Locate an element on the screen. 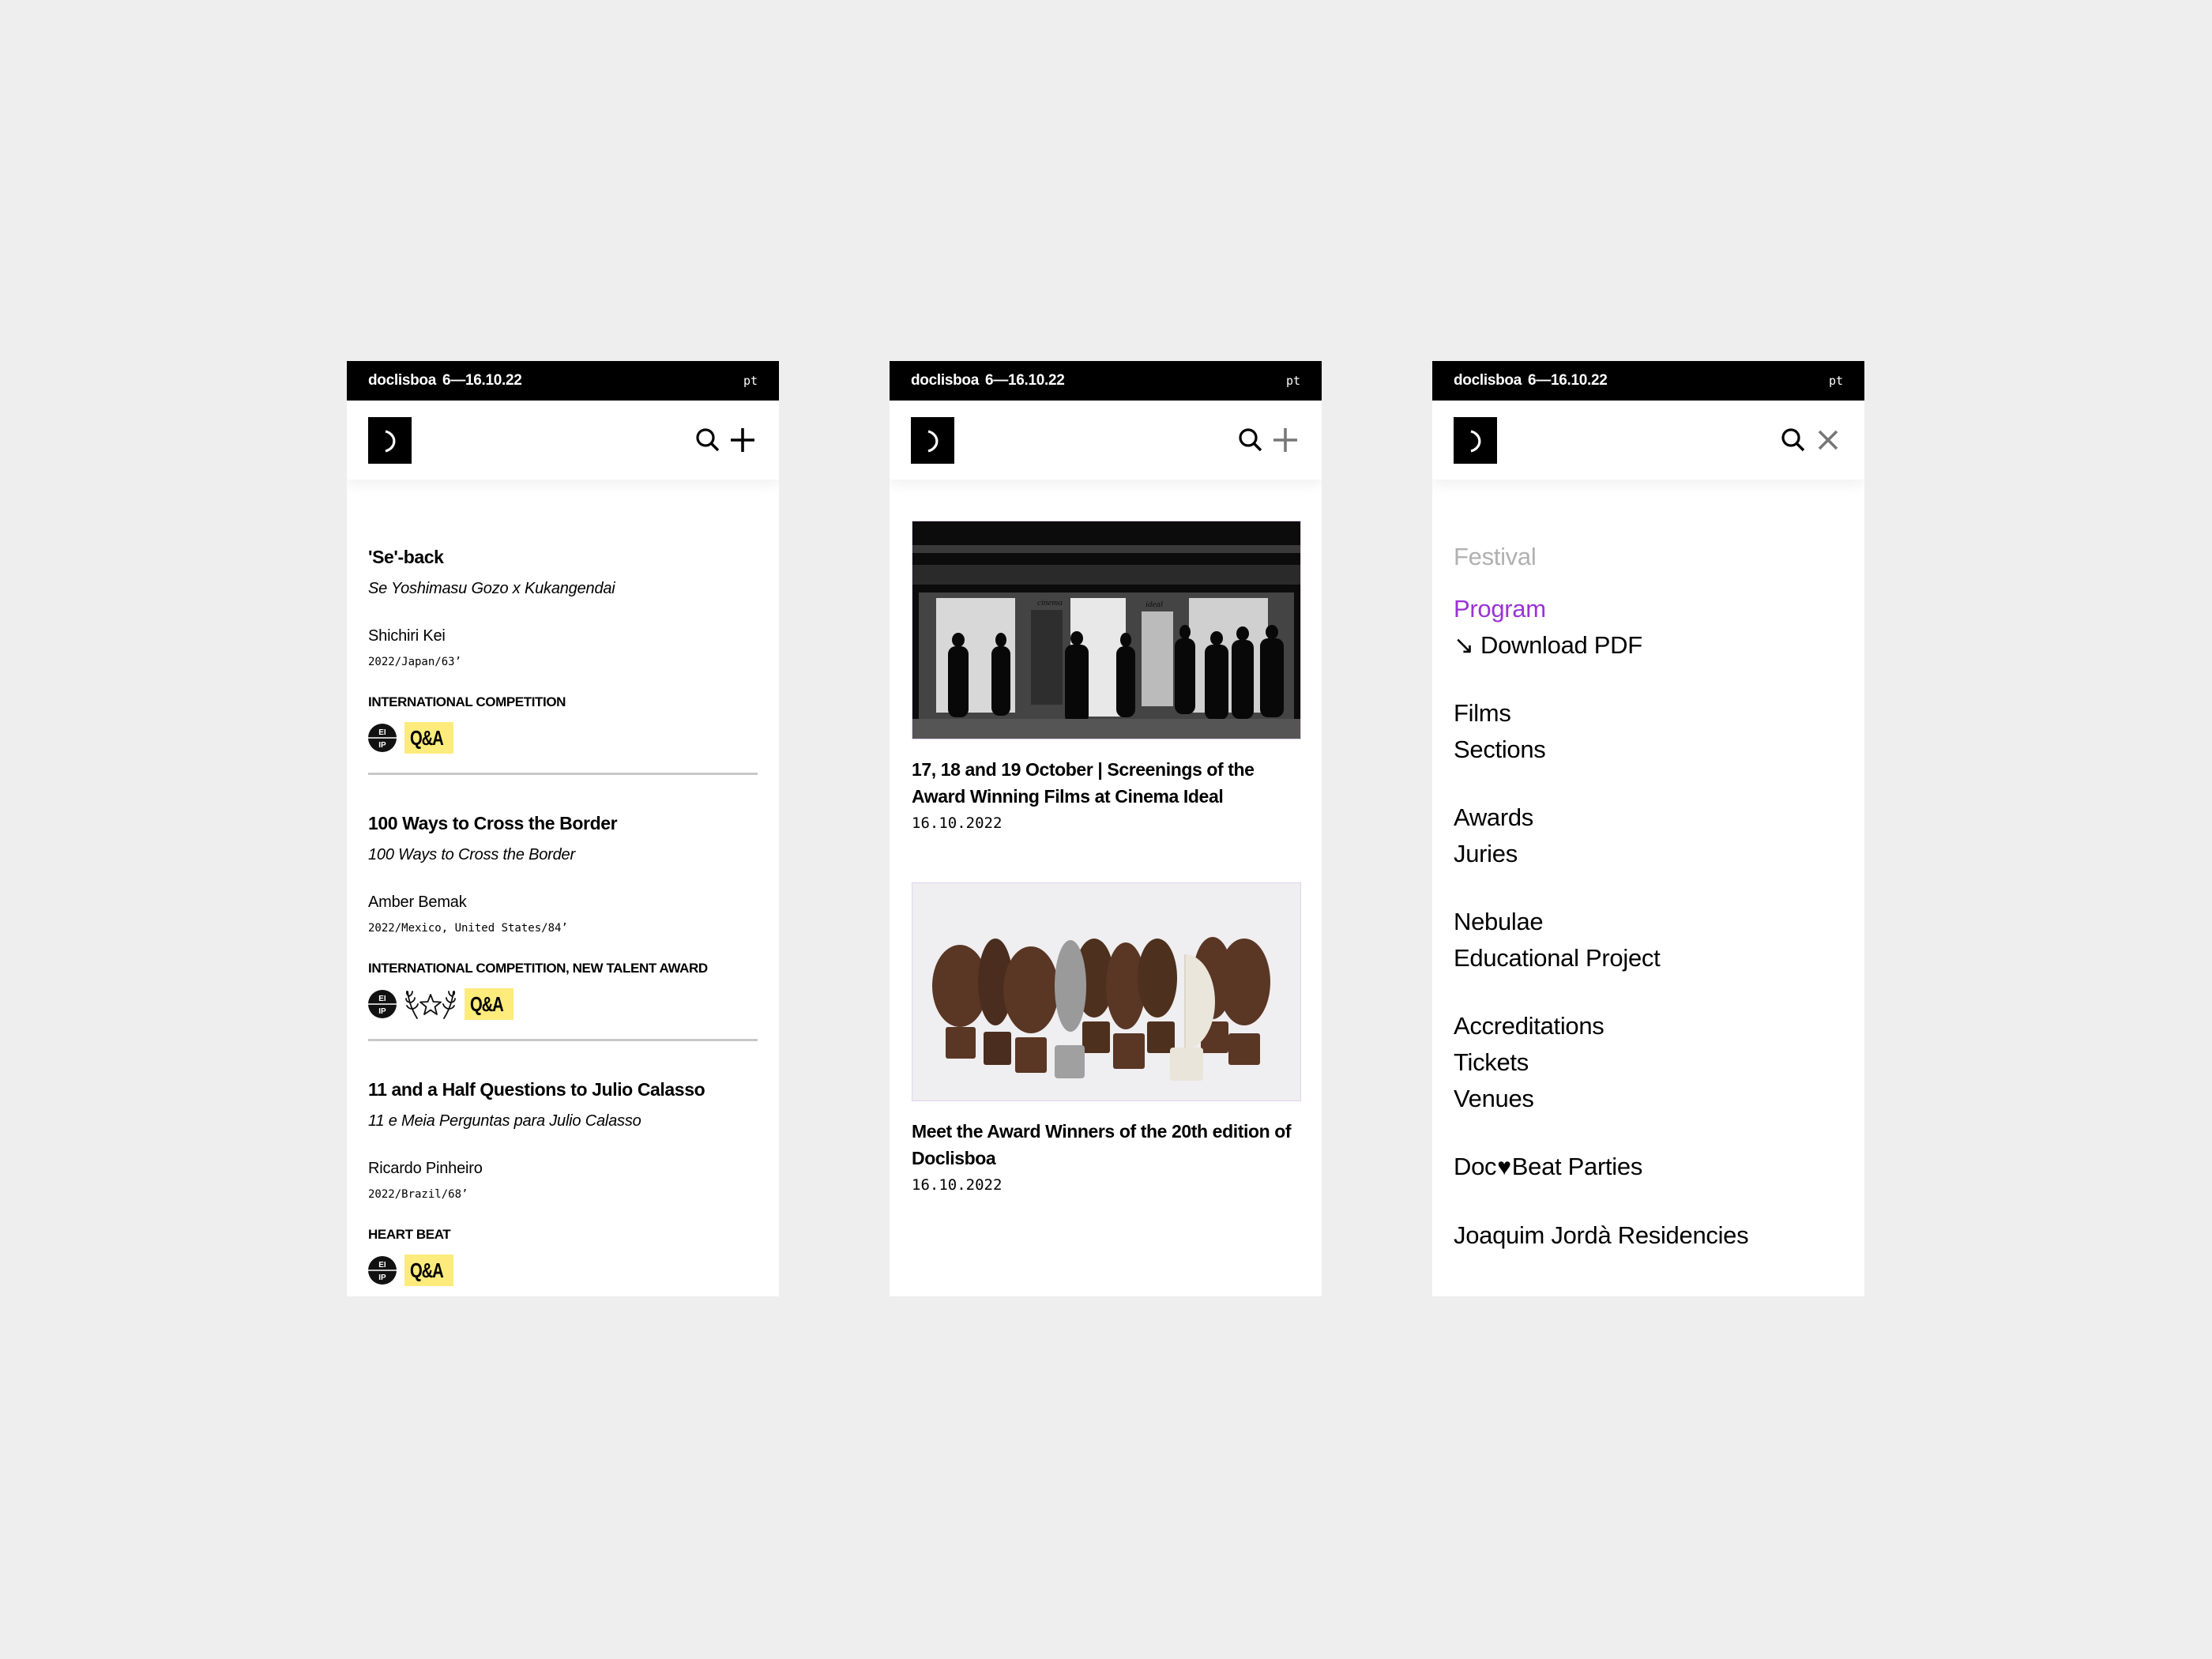 The height and width of the screenshot is (1659, 2212). ideal-sign: ideal is located at coordinates (1155, 604).